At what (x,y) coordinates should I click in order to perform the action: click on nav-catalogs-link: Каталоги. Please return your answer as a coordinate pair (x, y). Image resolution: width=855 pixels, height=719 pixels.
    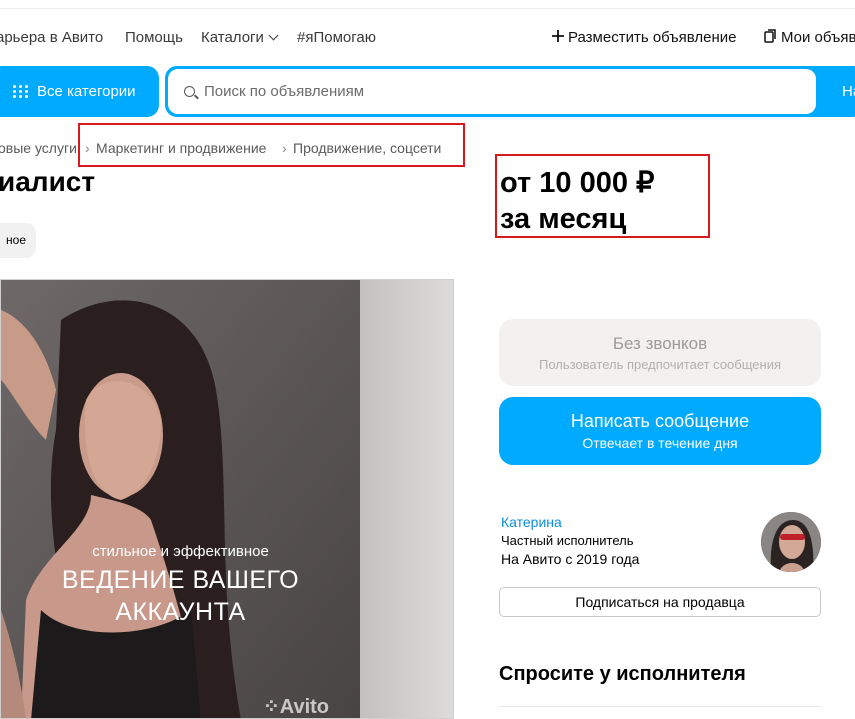
    Looking at the image, I should click on (240, 37).